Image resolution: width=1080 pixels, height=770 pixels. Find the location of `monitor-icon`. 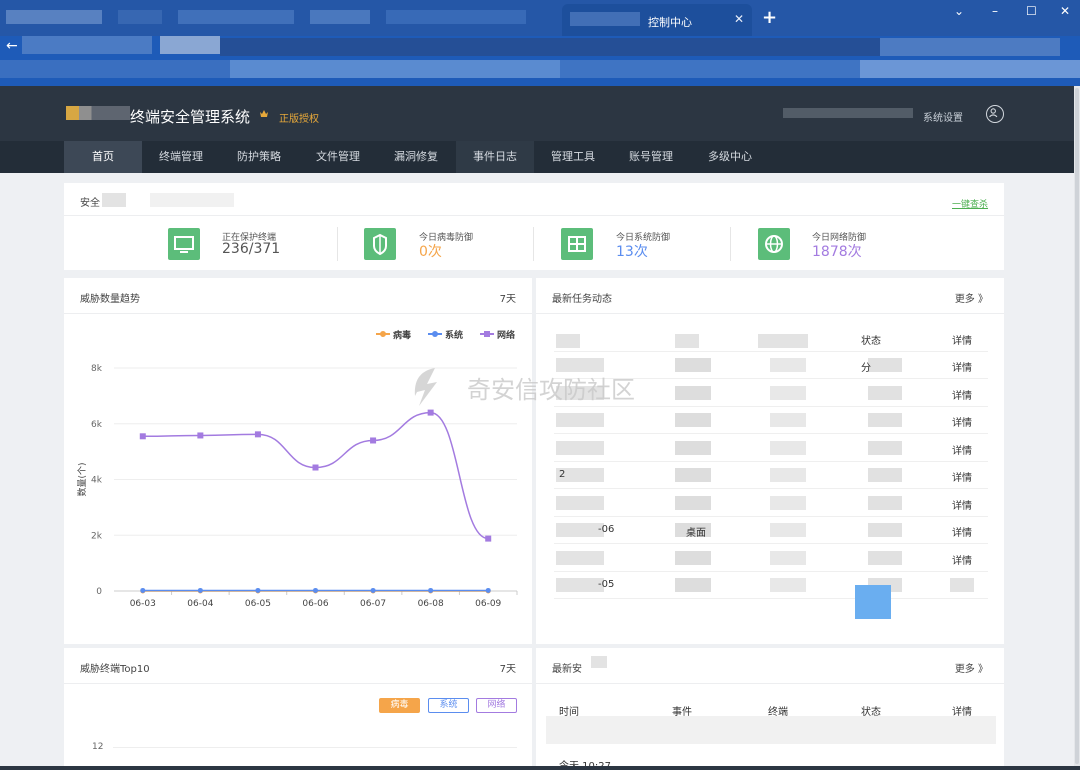

monitor-icon is located at coordinates (184, 244).